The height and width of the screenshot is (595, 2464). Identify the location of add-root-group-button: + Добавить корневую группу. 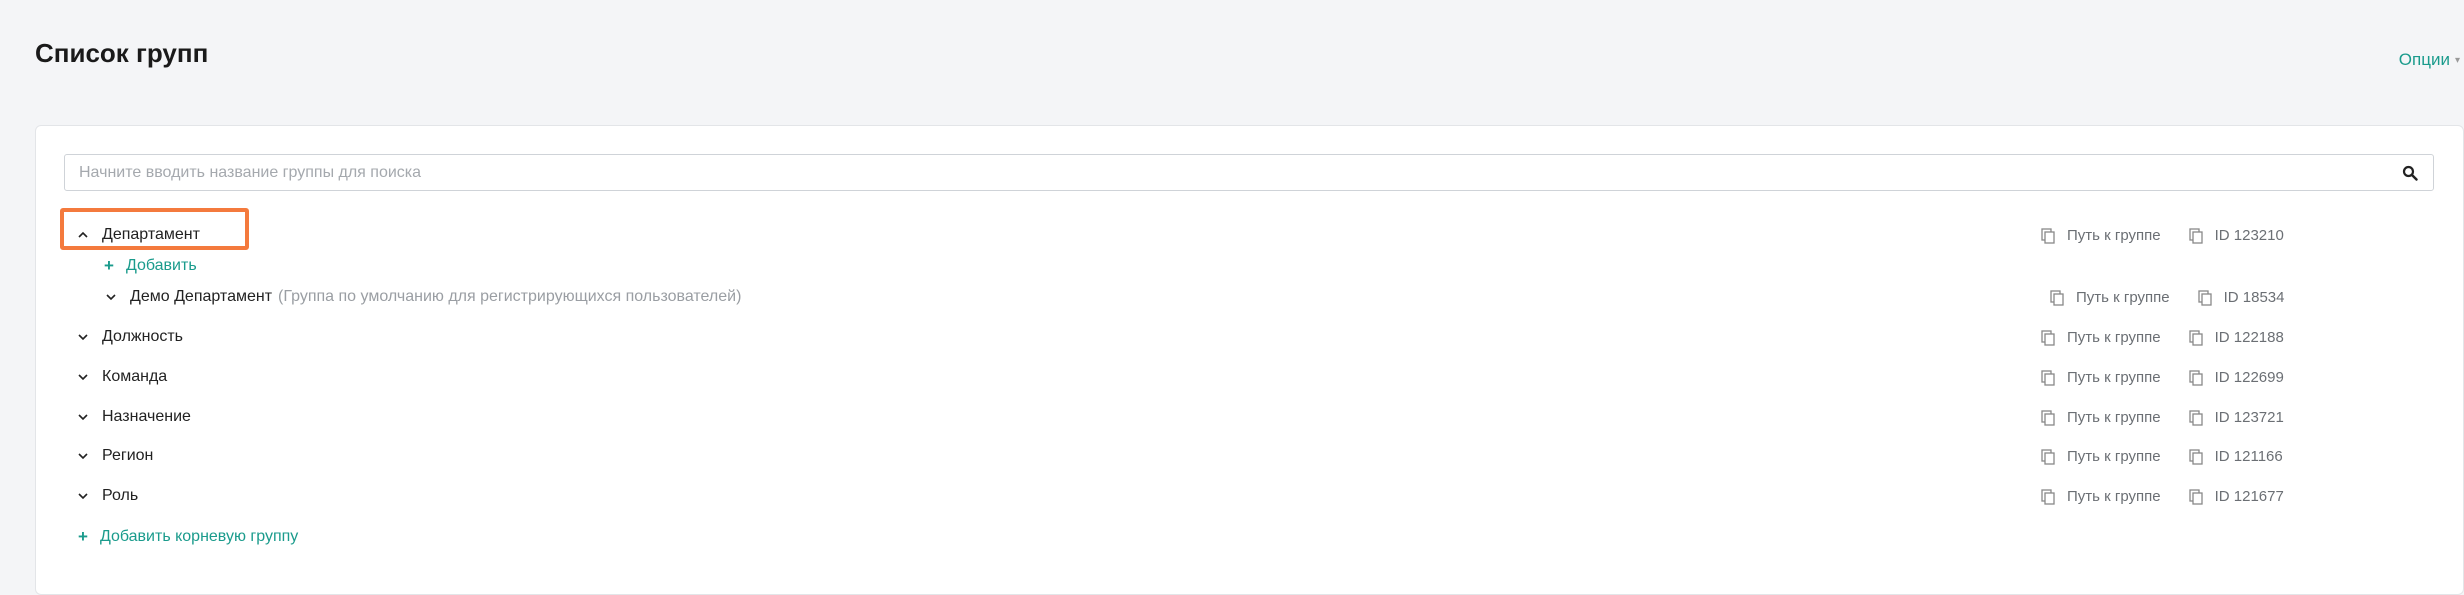
(188, 537).